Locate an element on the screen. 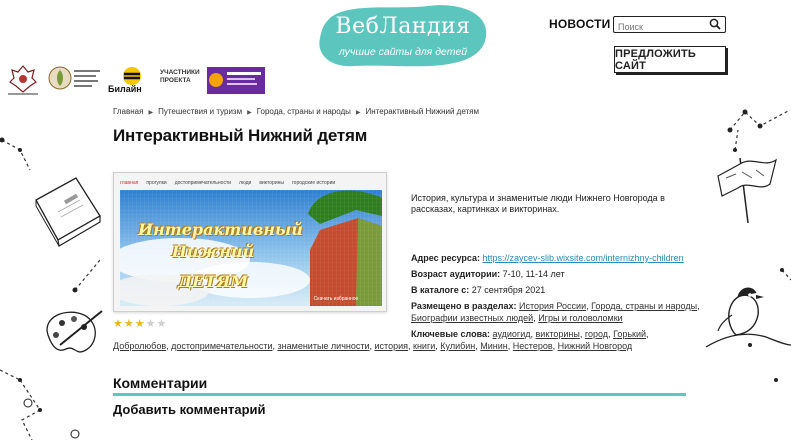 This screenshot has height=442, width=791. breadcrumb-item-current: Интерактивный Нижний детям is located at coordinates (422, 111).